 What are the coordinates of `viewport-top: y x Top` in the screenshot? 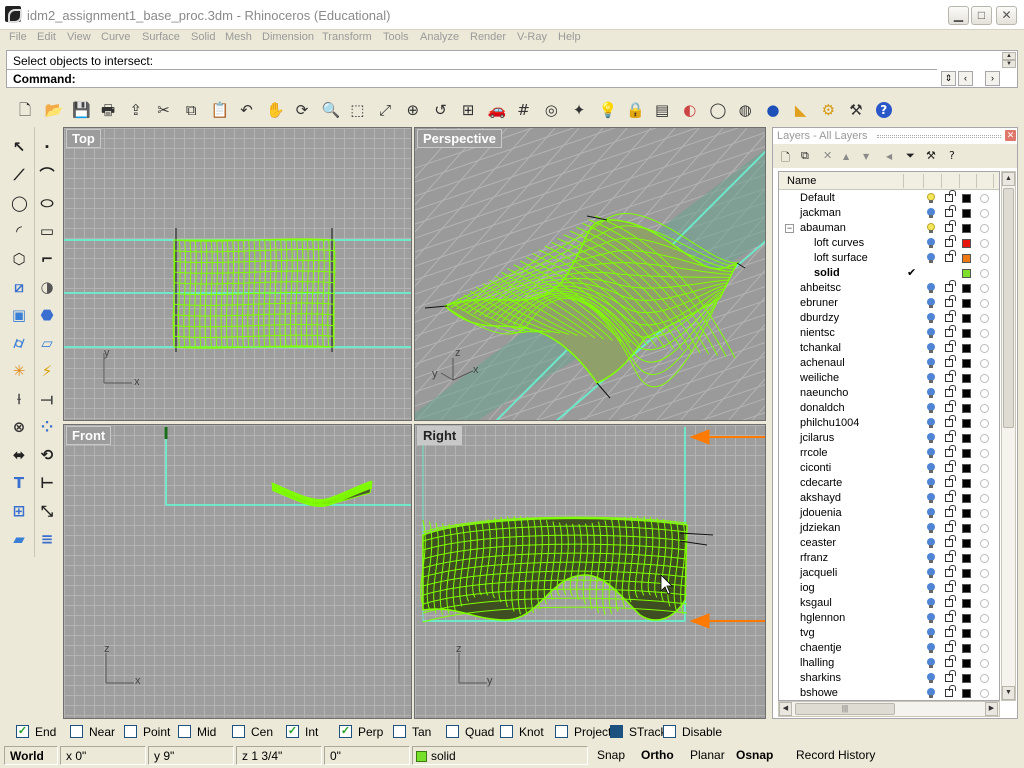 It's located at (237, 274).